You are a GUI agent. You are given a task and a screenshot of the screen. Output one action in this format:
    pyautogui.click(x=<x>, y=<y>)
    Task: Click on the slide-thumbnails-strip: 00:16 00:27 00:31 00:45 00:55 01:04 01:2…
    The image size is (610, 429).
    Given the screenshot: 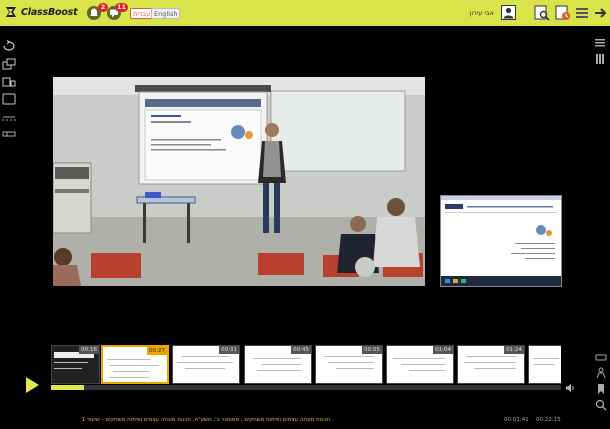 What is the action you would take?
    pyautogui.click(x=306, y=365)
    